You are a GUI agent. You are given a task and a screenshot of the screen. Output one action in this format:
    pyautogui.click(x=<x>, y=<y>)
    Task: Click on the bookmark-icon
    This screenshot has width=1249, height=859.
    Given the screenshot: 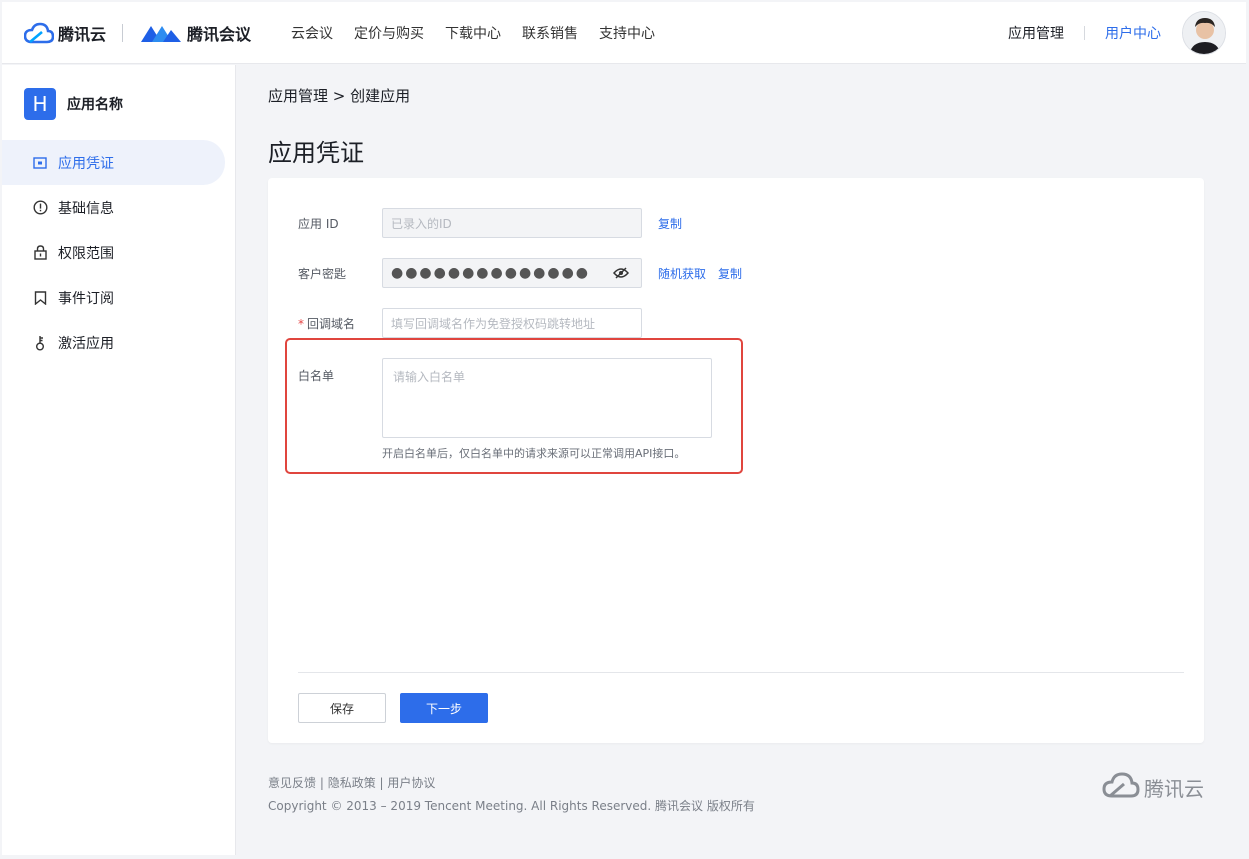 What is the action you would take?
    pyautogui.click(x=40, y=298)
    